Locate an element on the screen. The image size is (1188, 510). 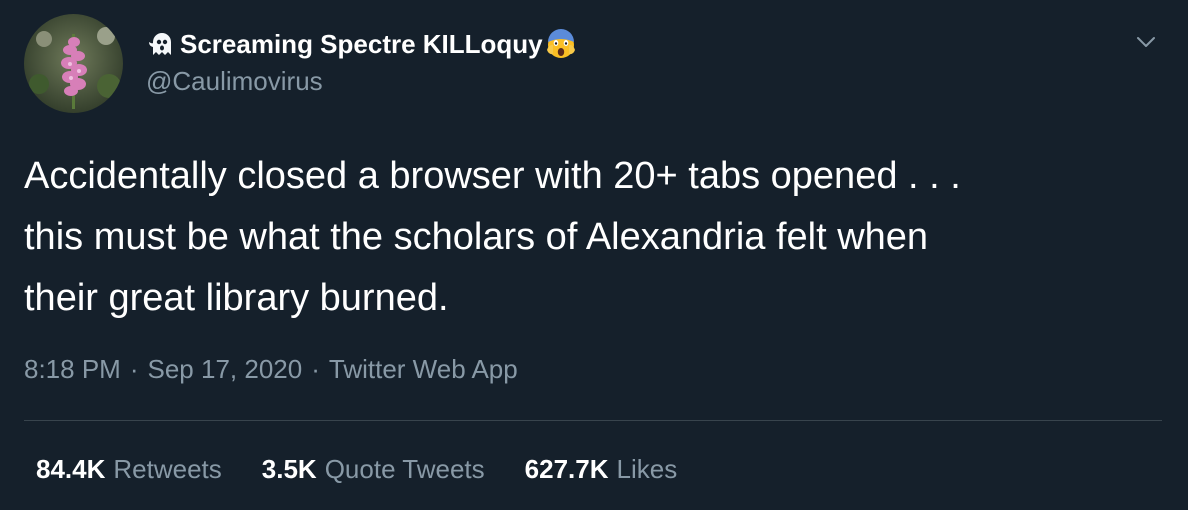
author-handle: @Caulimovirus is located at coordinates (234, 81).